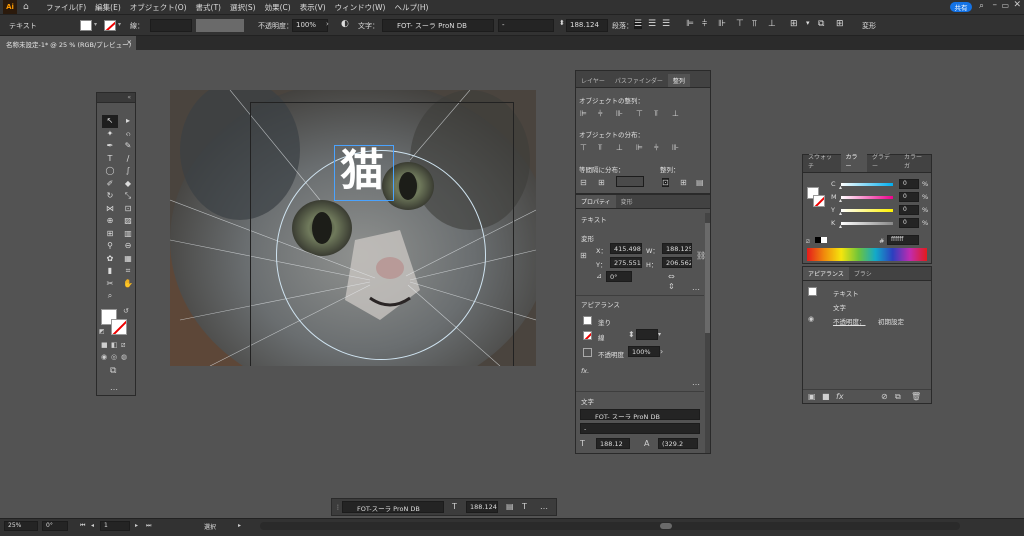  What do you see at coordinates (114, 357) in the screenshot?
I see `draw-behind-icon: ◎` at bounding box center [114, 357].